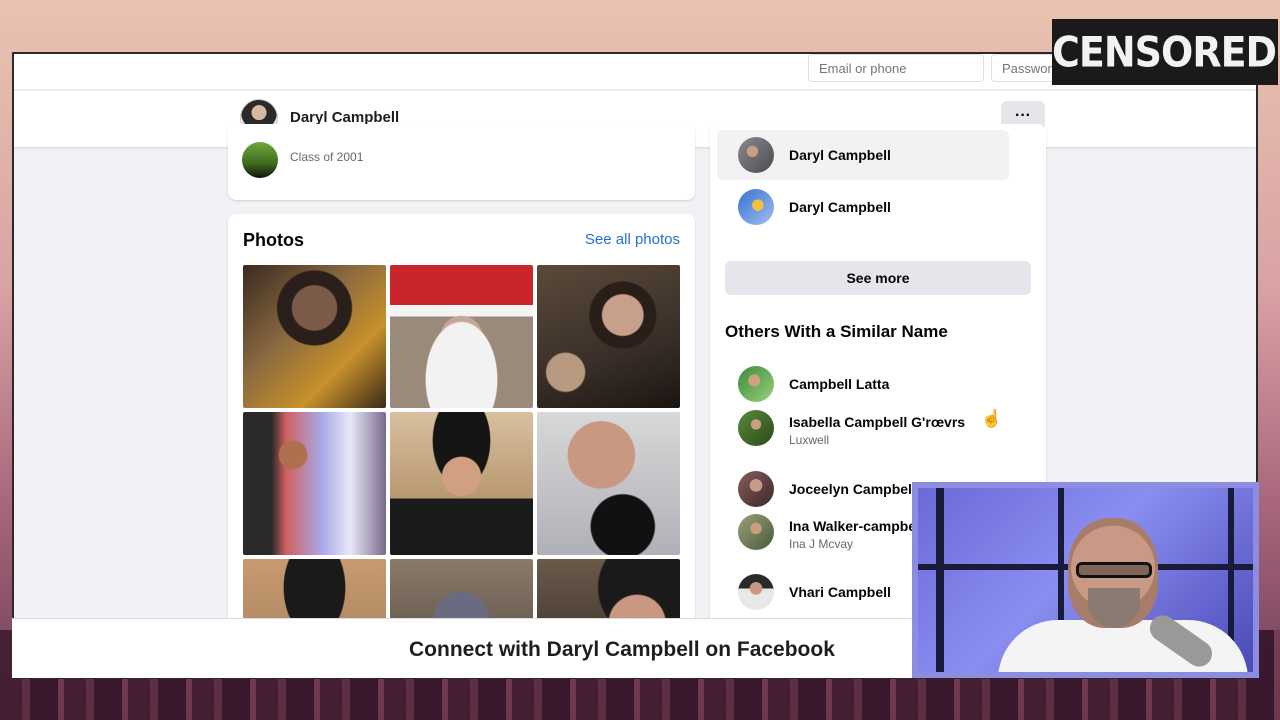  I want to click on person-subtitle: Ina J Mcvay, so click(821, 544).